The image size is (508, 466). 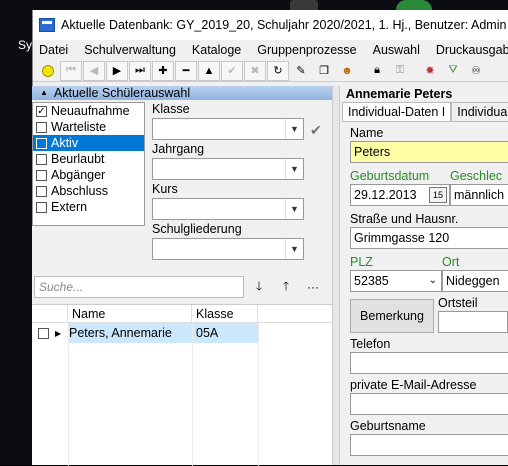 I want to click on menu-gruppenprozesse: Gruppenprozesse, so click(x=306, y=50).